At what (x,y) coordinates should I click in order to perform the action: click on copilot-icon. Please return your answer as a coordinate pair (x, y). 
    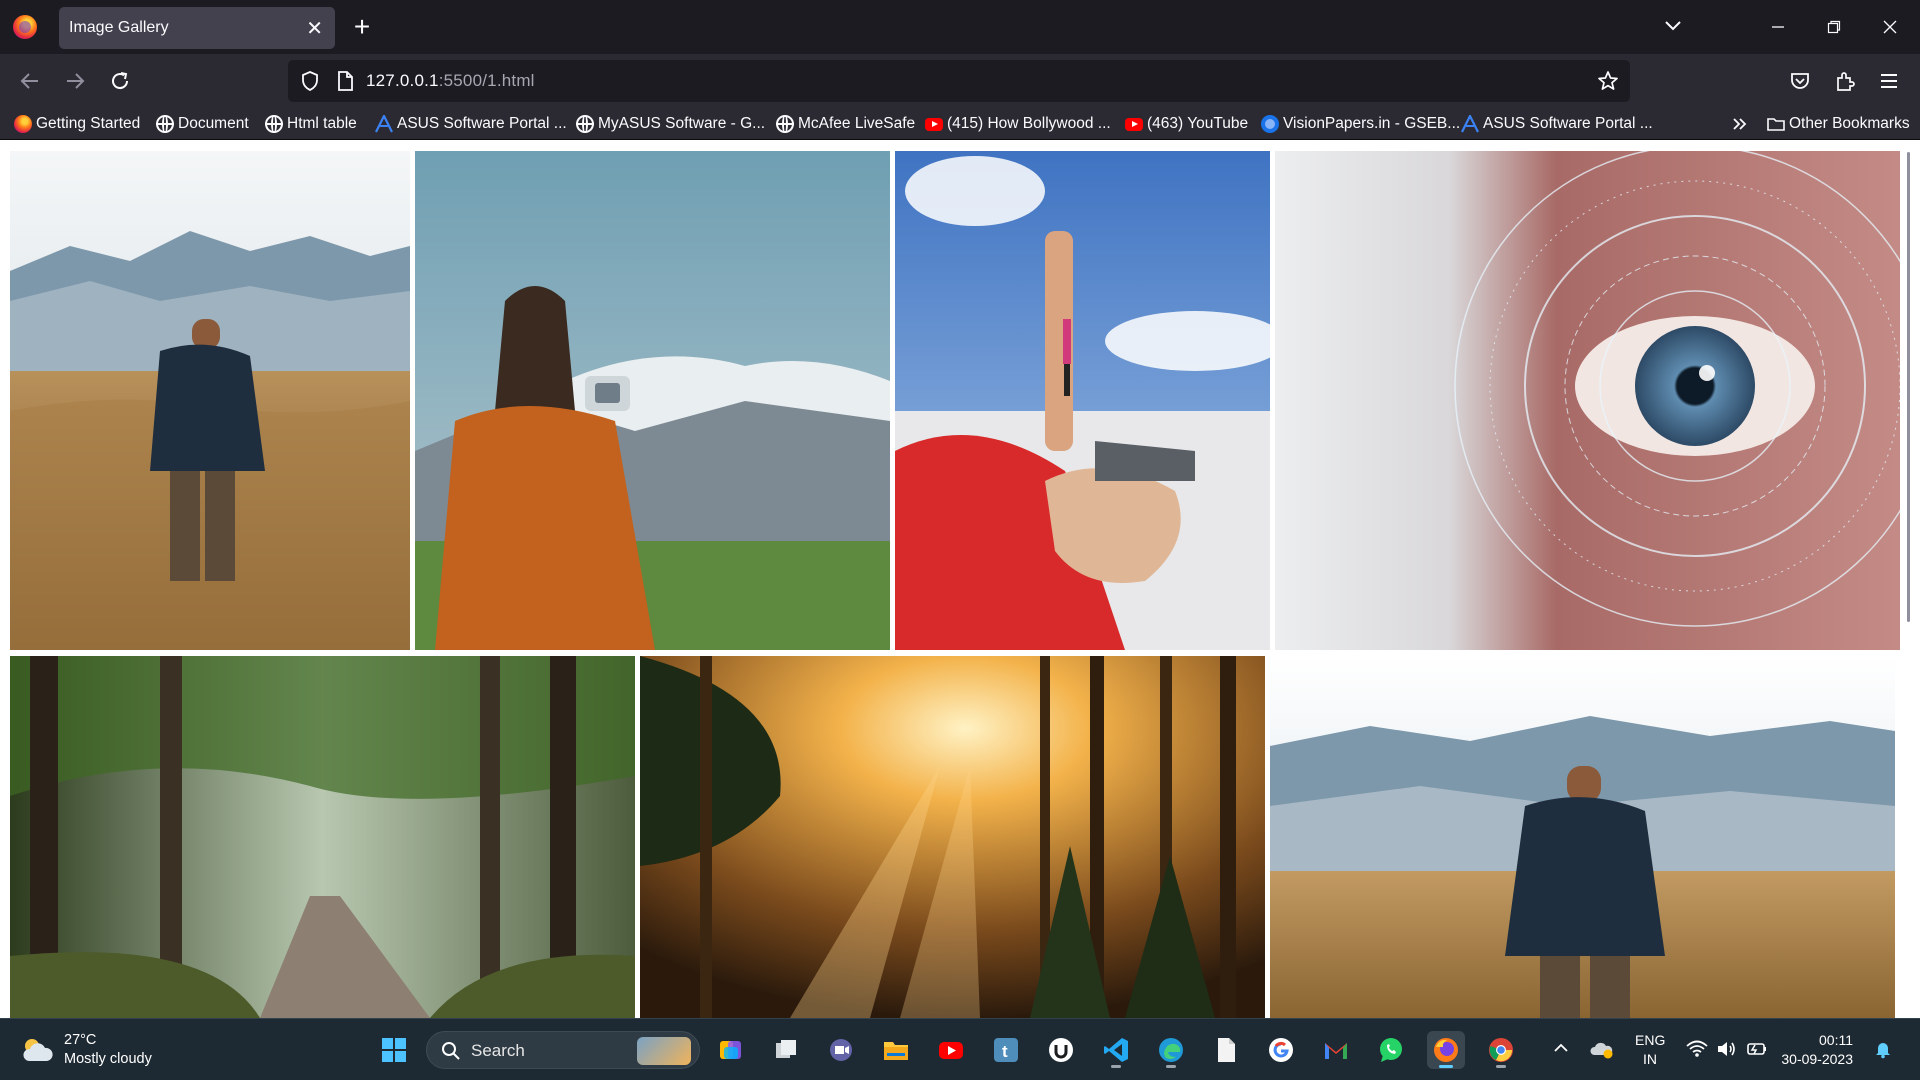
    Looking at the image, I should click on (731, 1050).